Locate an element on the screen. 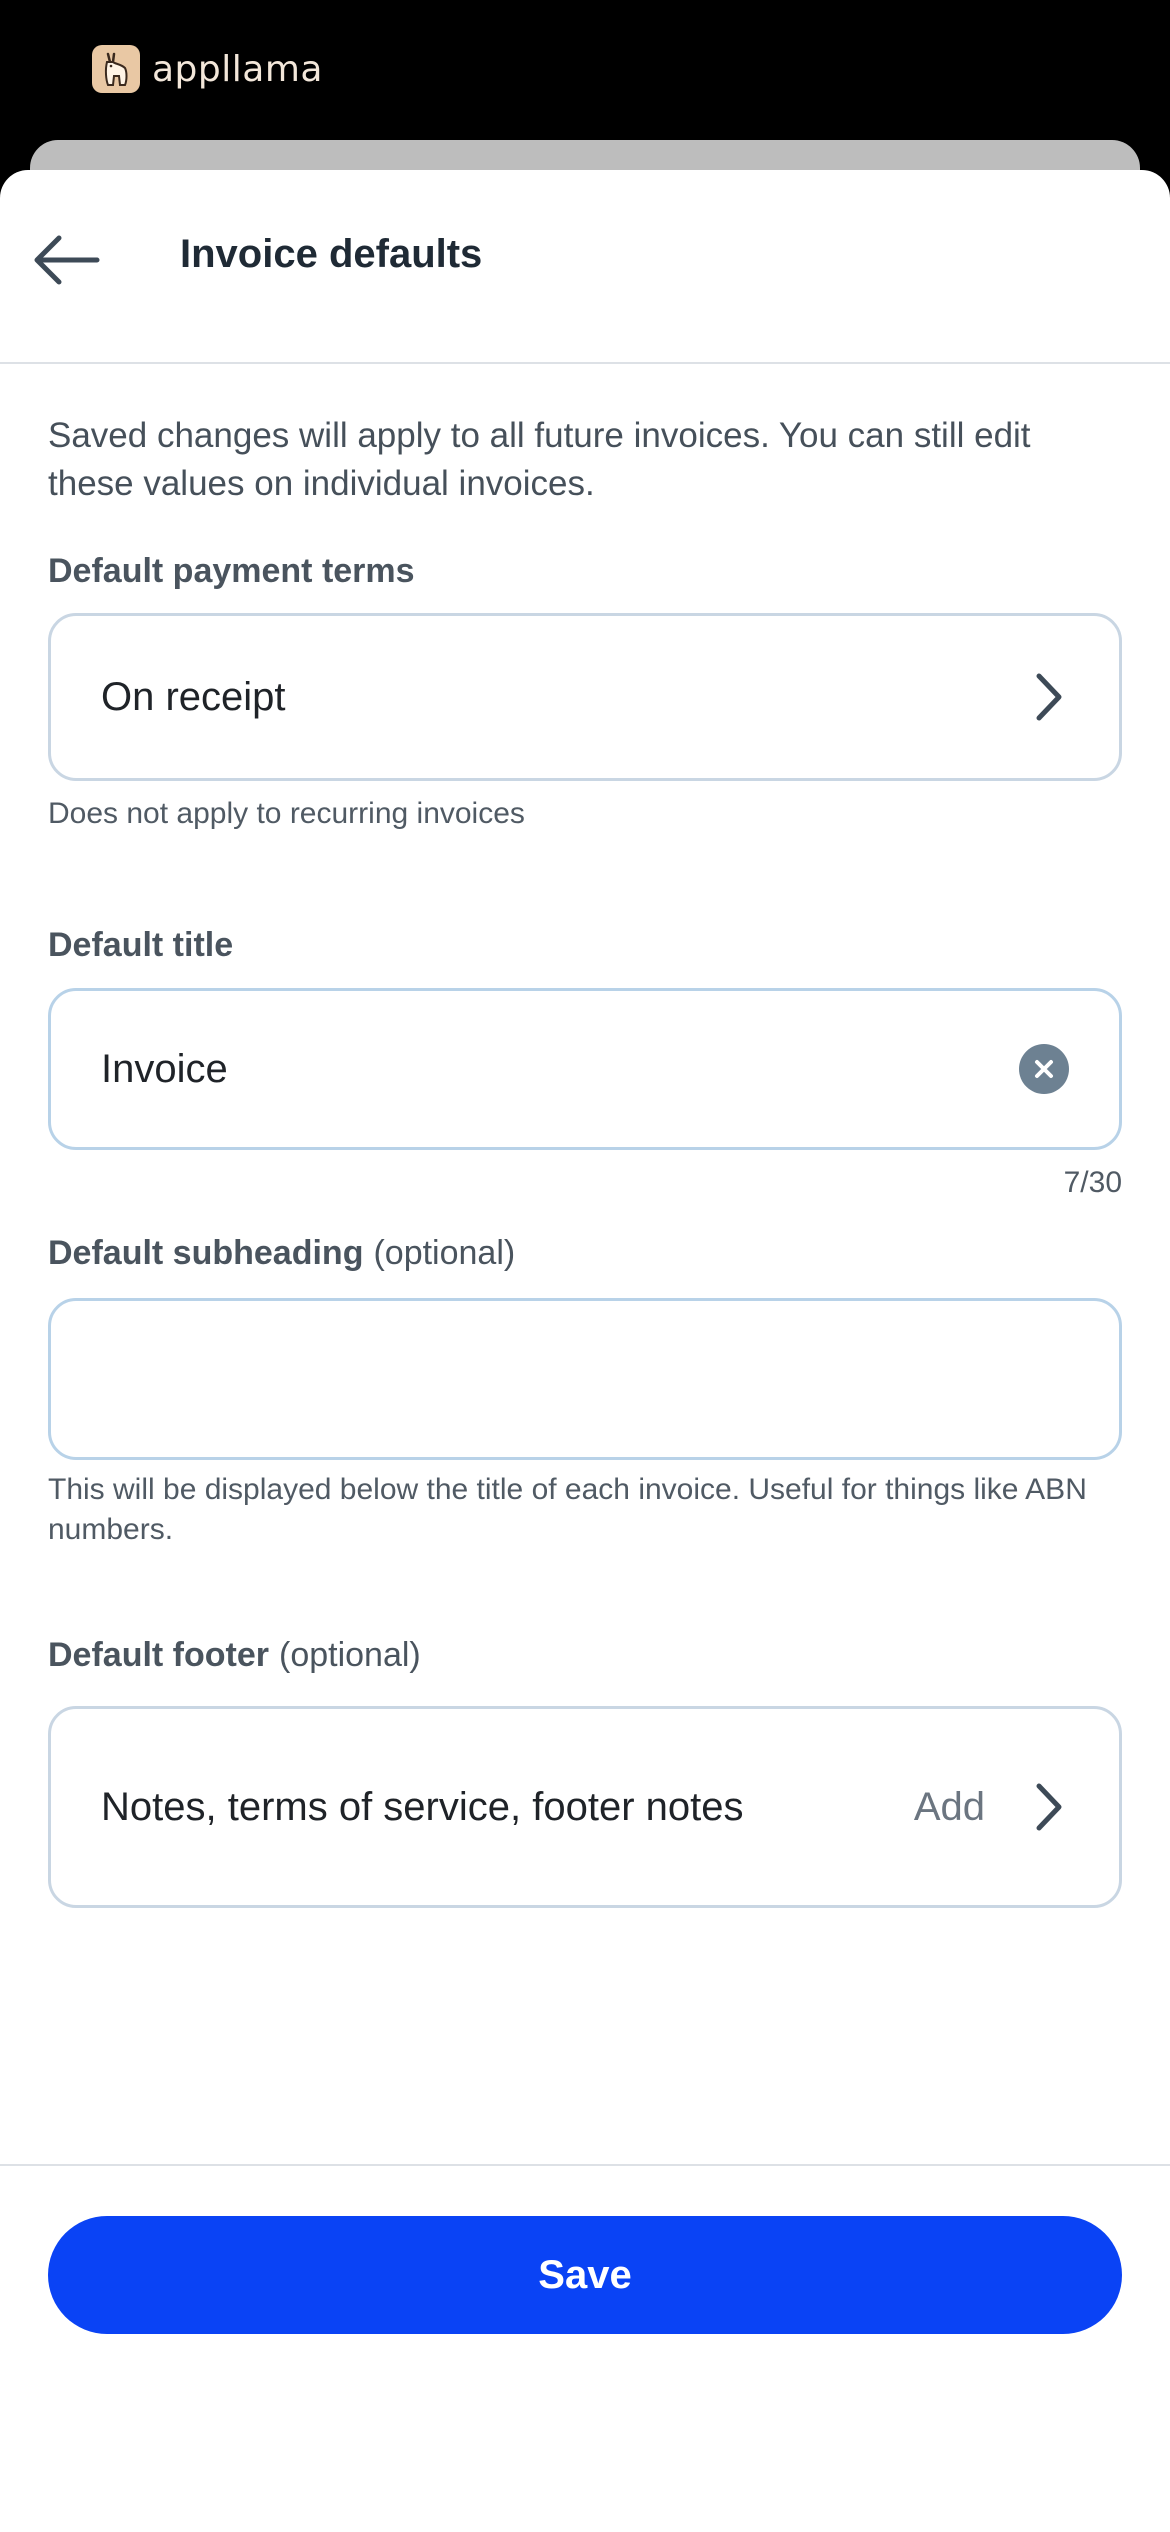  app-topbar: appllama is located at coordinates (585, 70).